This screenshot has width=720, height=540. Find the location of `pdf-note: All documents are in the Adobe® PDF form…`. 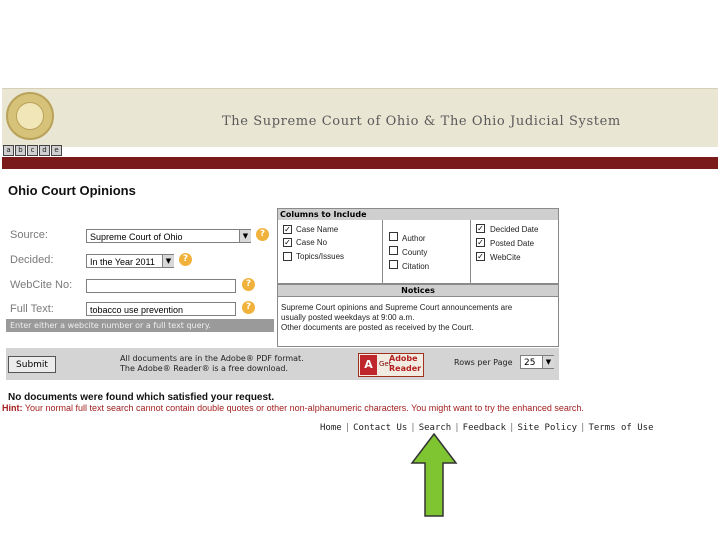

pdf-note: All documents are in the Adobe® PDF form… is located at coordinates (212, 364).